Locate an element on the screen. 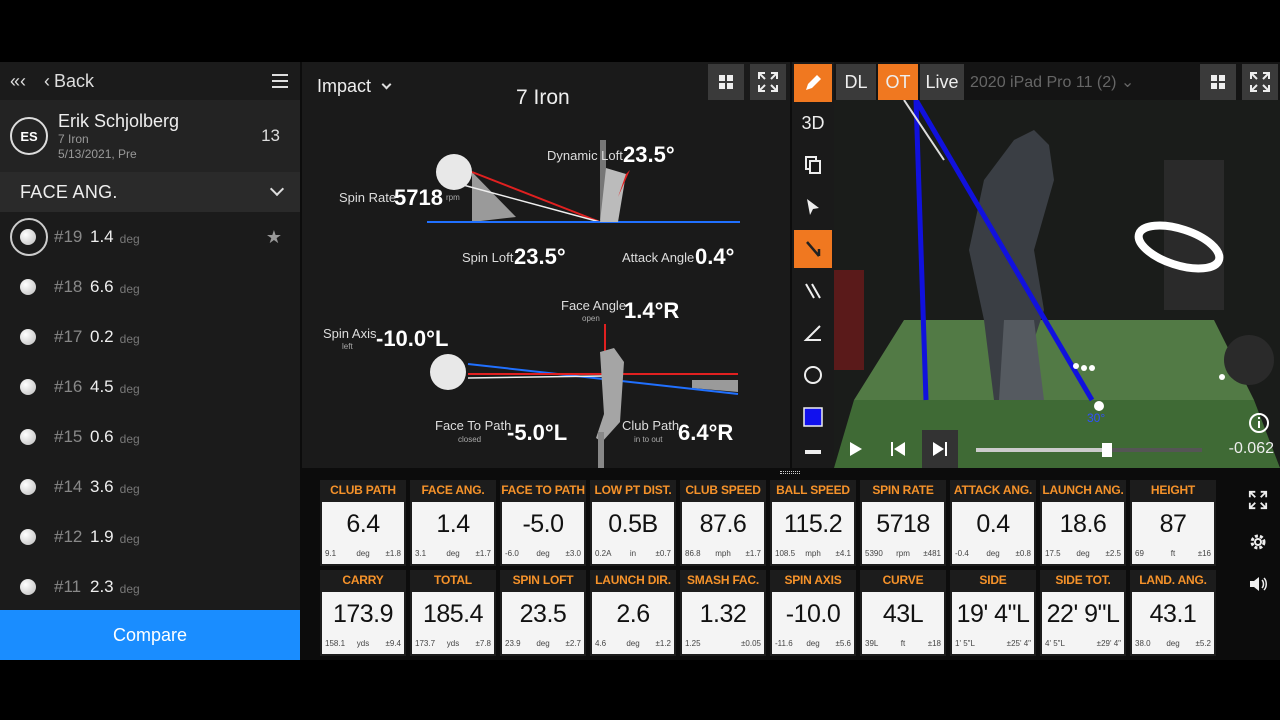  stat-value: 87 is located at coordinates (1173, 524).